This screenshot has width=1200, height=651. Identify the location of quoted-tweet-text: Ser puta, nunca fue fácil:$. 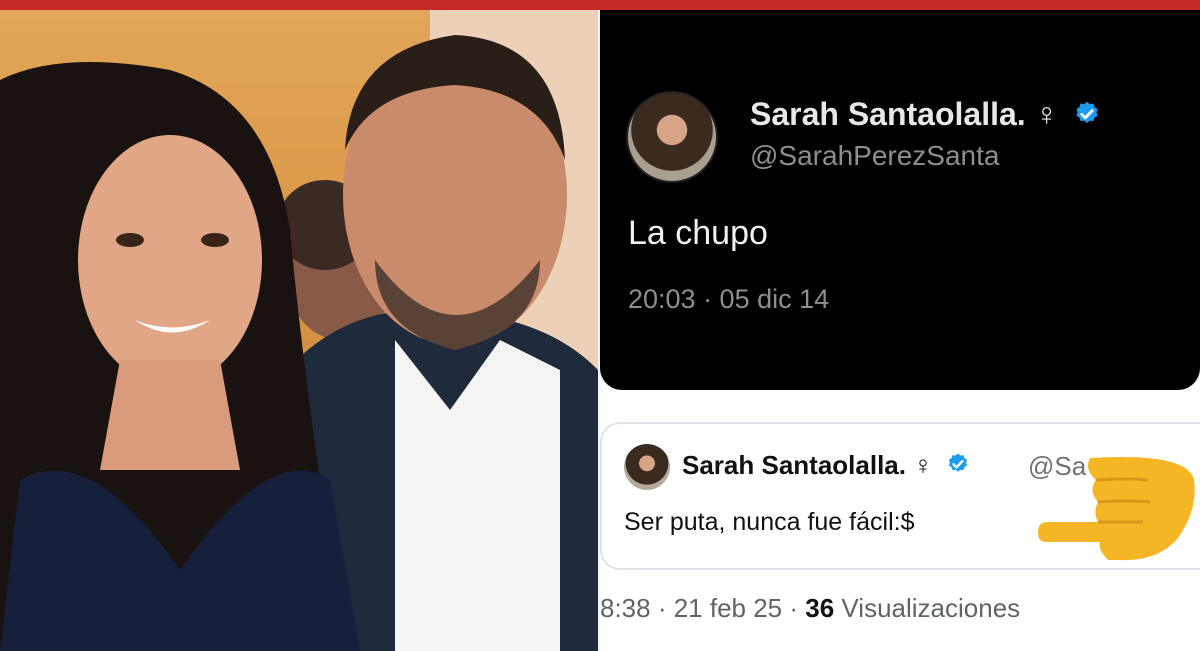
(769, 522).